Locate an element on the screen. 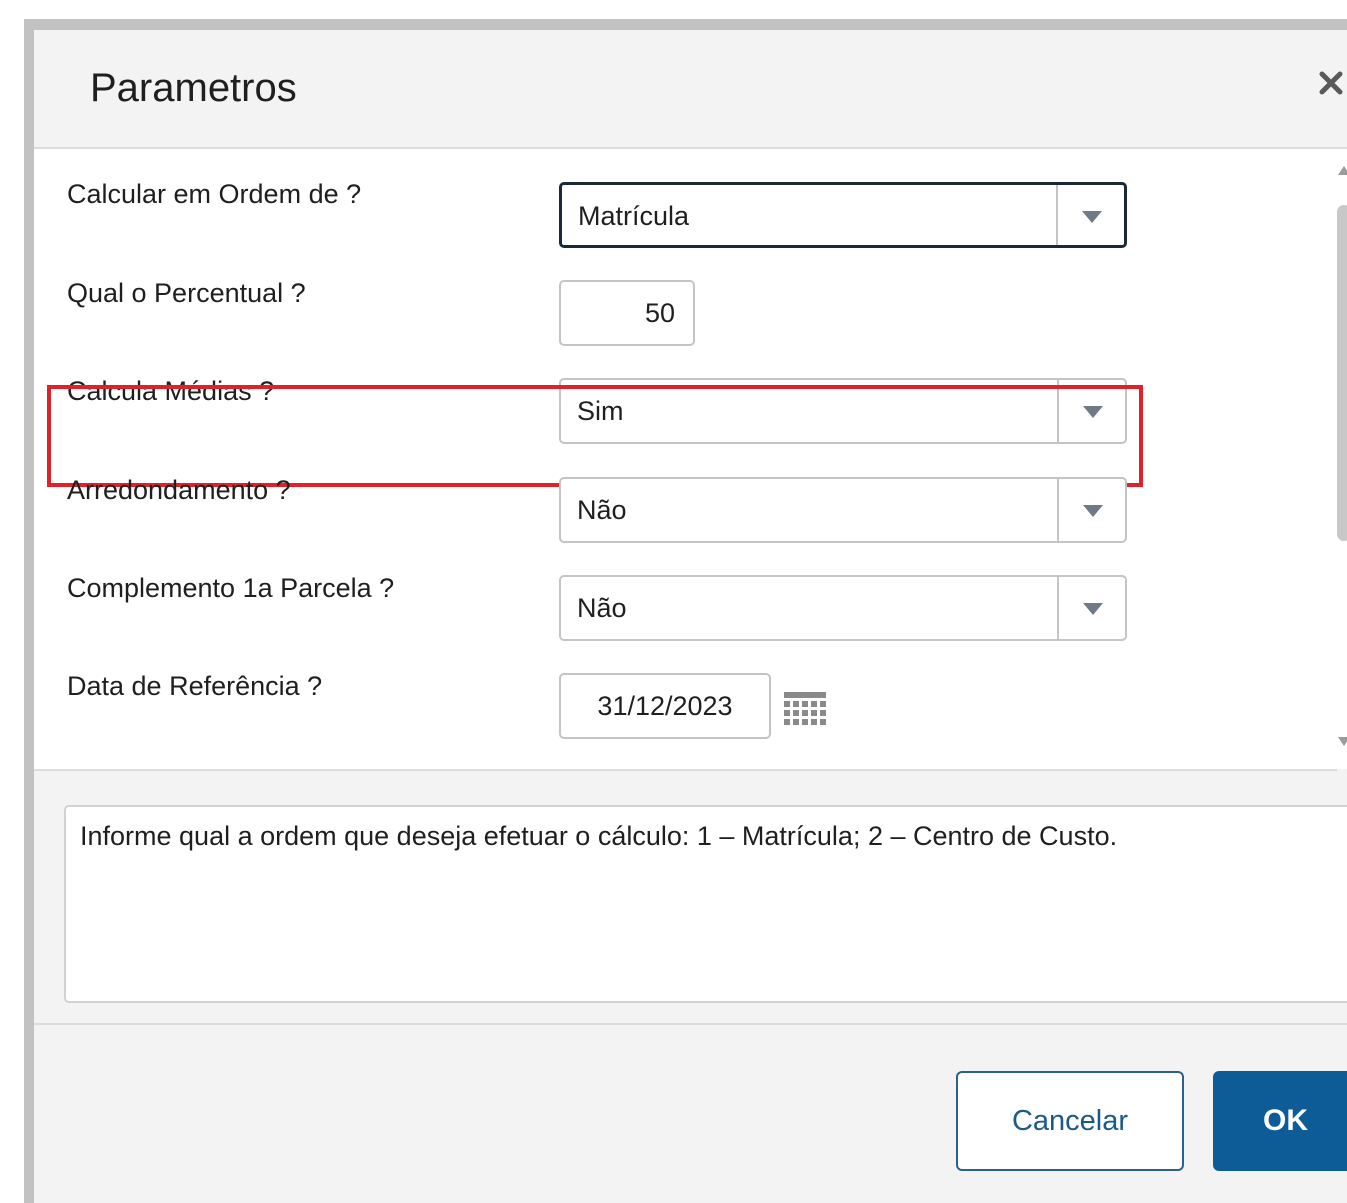 The height and width of the screenshot is (1203, 1347). averages-label: Calcula Médias ? is located at coordinates (171, 391).